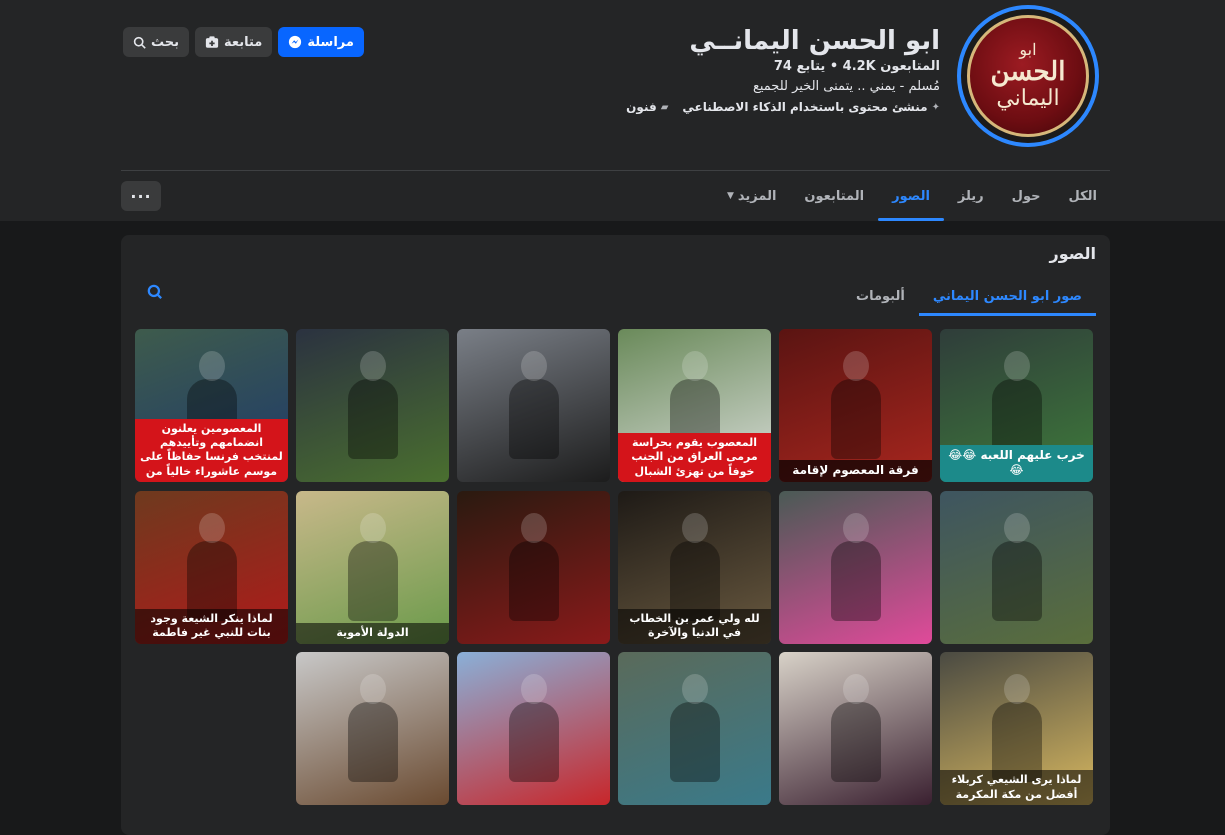 This screenshot has height=835, width=1225. I want to click on message-button: مراسلة, so click(321, 42).